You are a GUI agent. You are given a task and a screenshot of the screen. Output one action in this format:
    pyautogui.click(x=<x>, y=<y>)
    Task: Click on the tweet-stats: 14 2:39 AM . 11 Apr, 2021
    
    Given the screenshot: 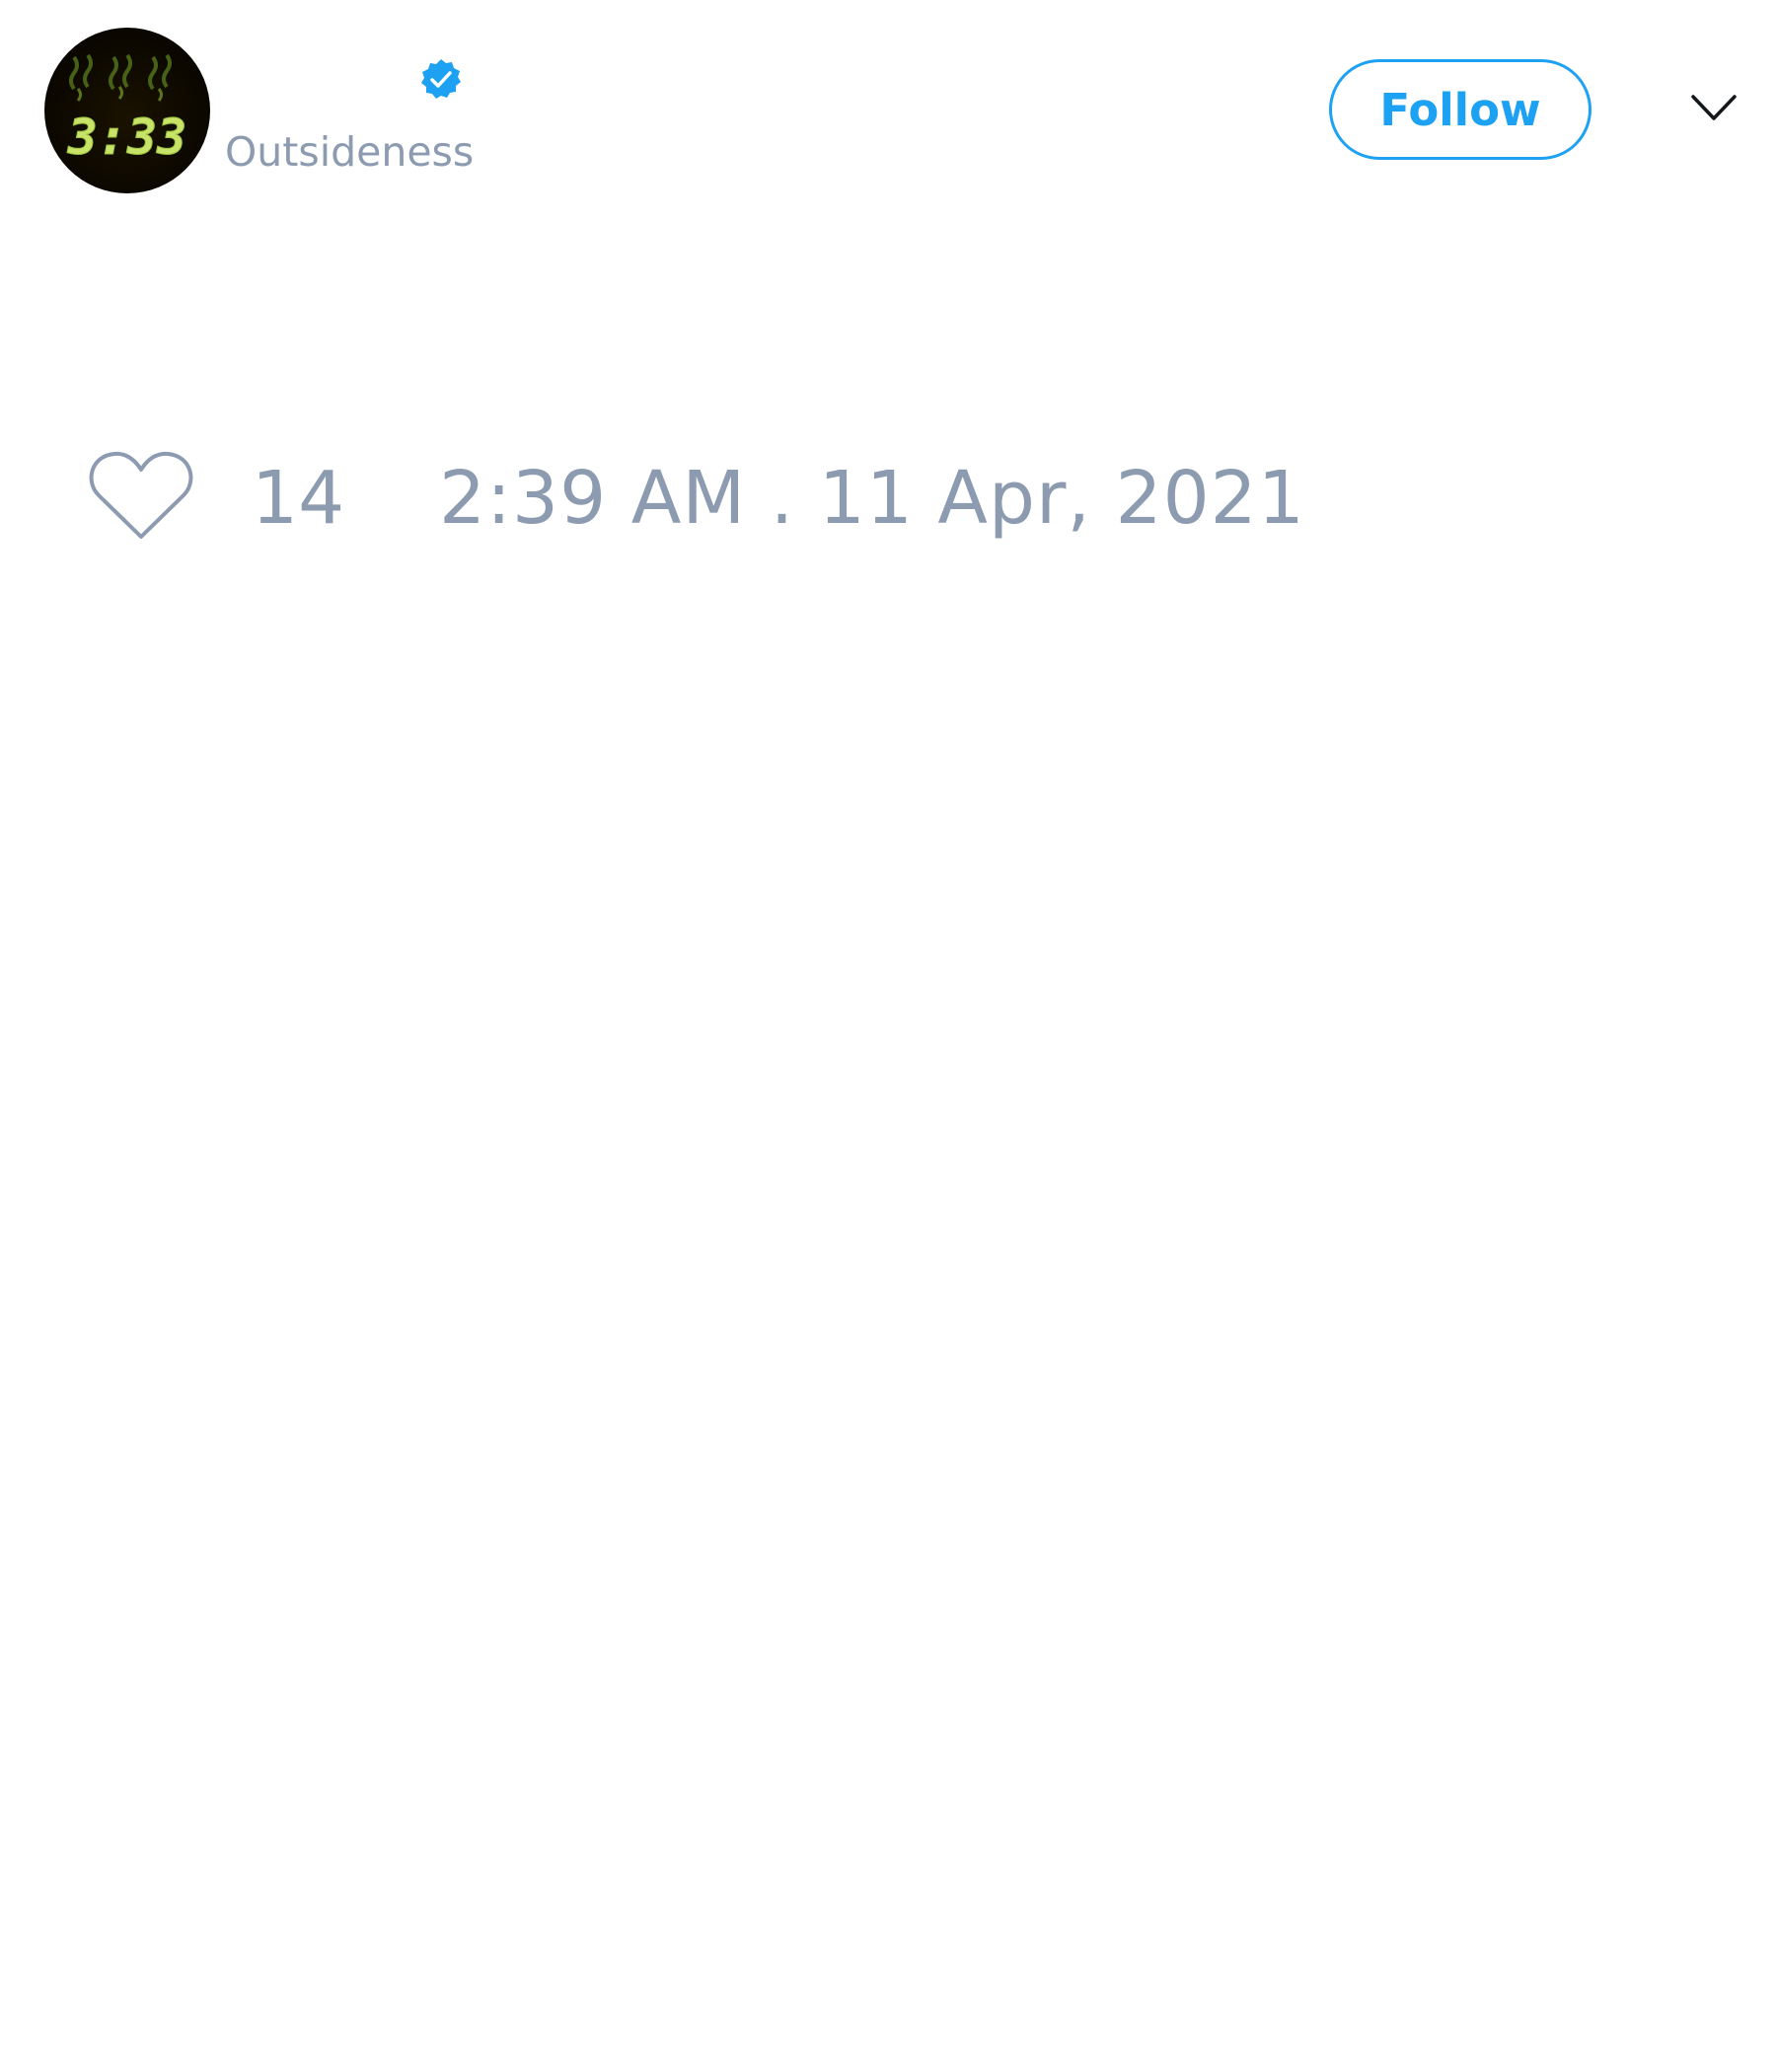 What is the action you would take?
    pyautogui.click(x=888, y=494)
    